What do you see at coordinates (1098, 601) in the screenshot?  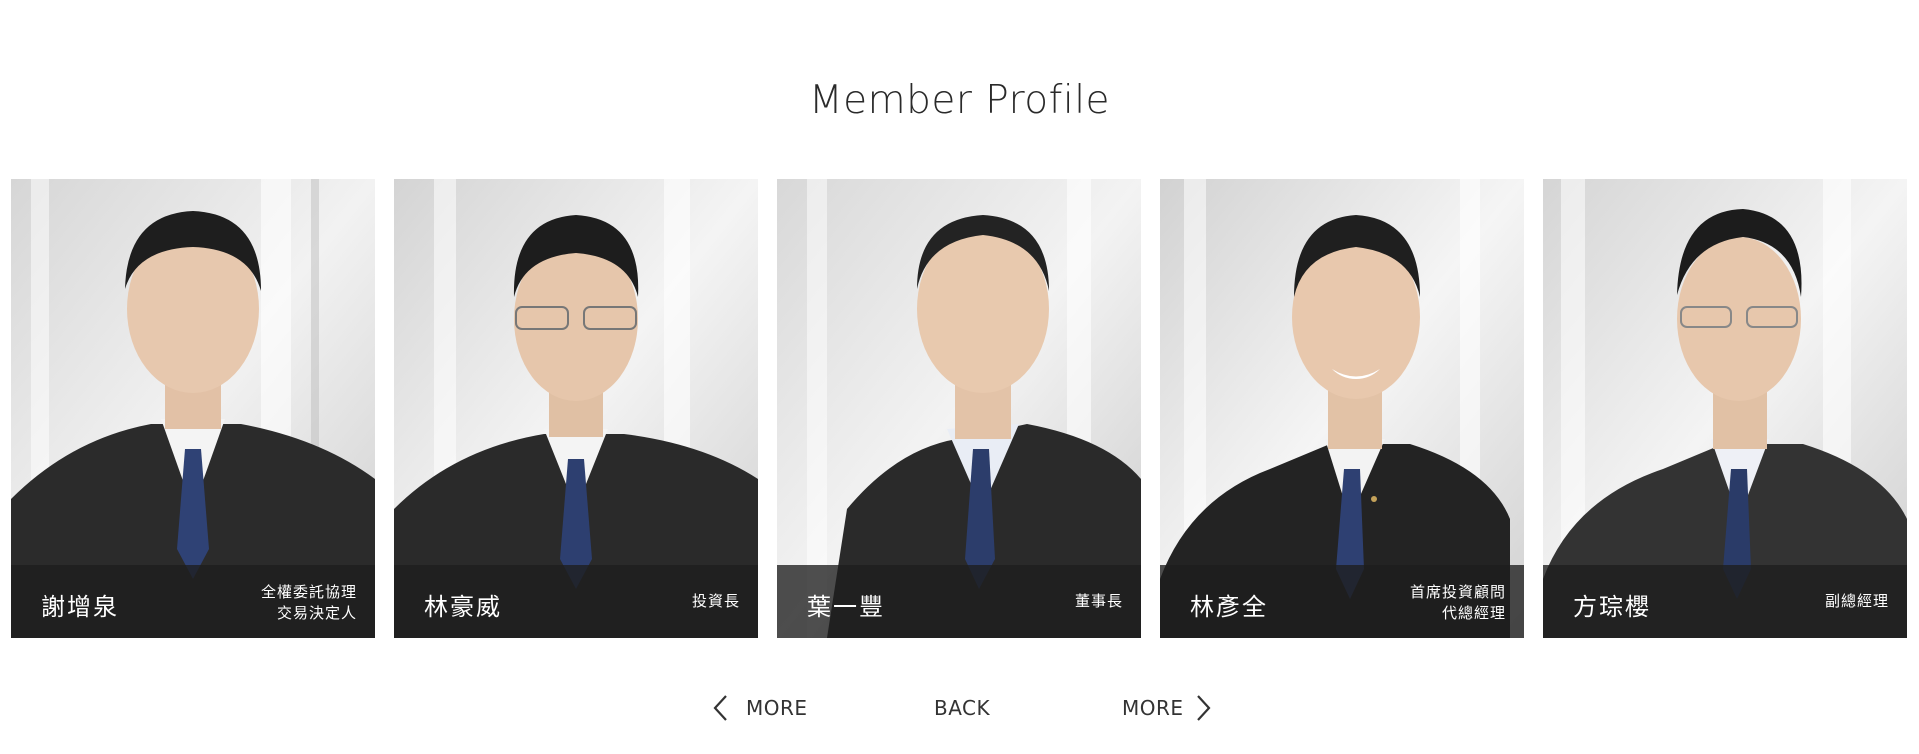 I see `member-title-line: 董事長` at bounding box center [1098, 601].